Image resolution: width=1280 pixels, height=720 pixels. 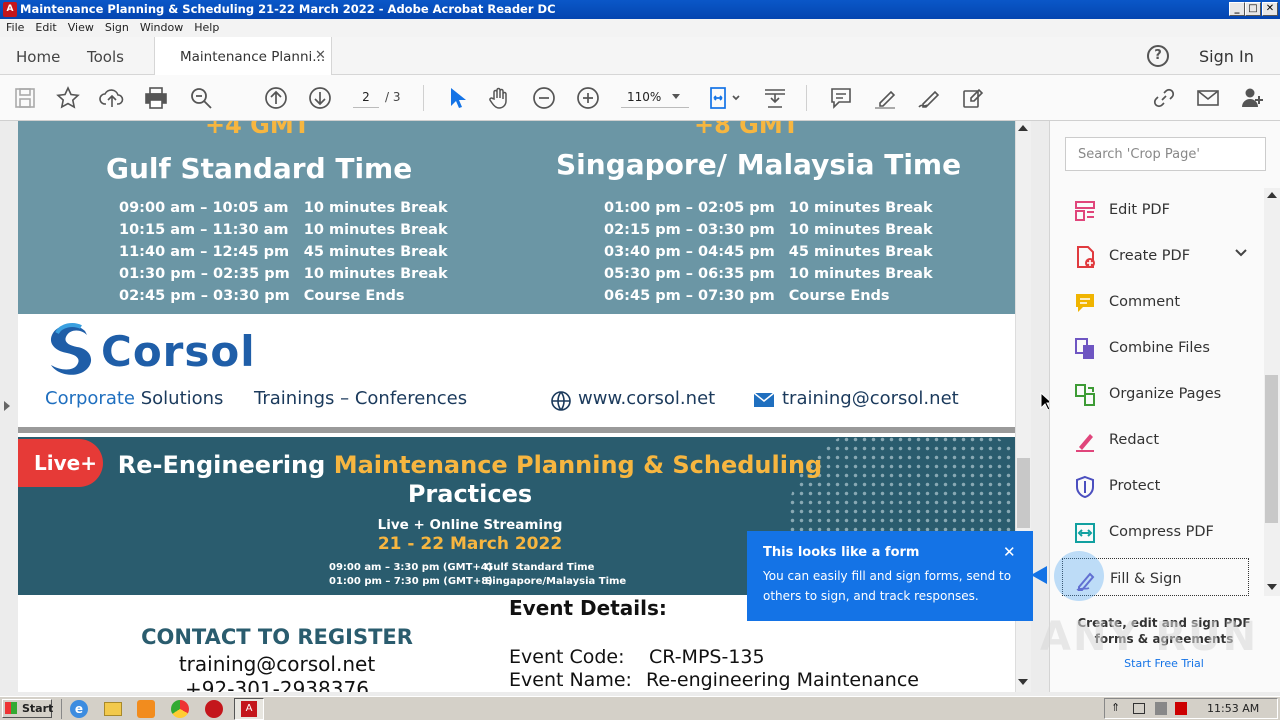 What do you see at coordinates (1241, 253) in the screenshot?
I see `chevron-down-icon` at bounding box center [1241, 253].